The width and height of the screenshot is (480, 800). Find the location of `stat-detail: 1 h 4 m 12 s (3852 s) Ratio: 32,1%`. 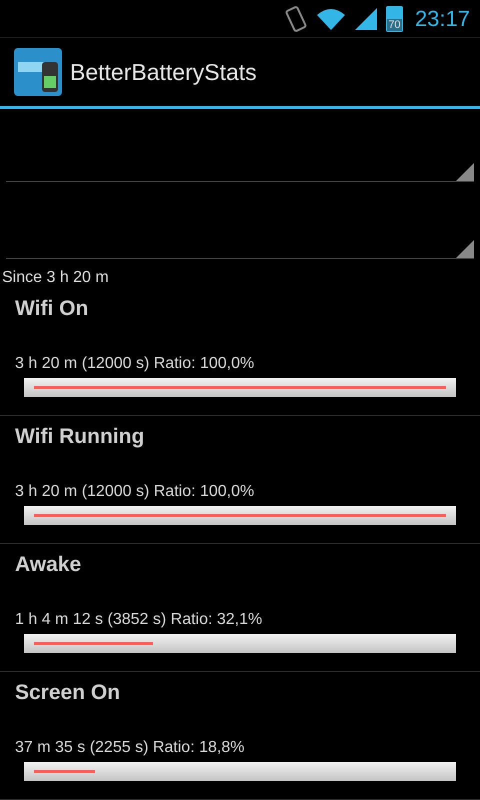

stat-detail: 1 h 4 m 12 s (3852 s) Ratio: 32,1% is located at coordinates (139, 620).